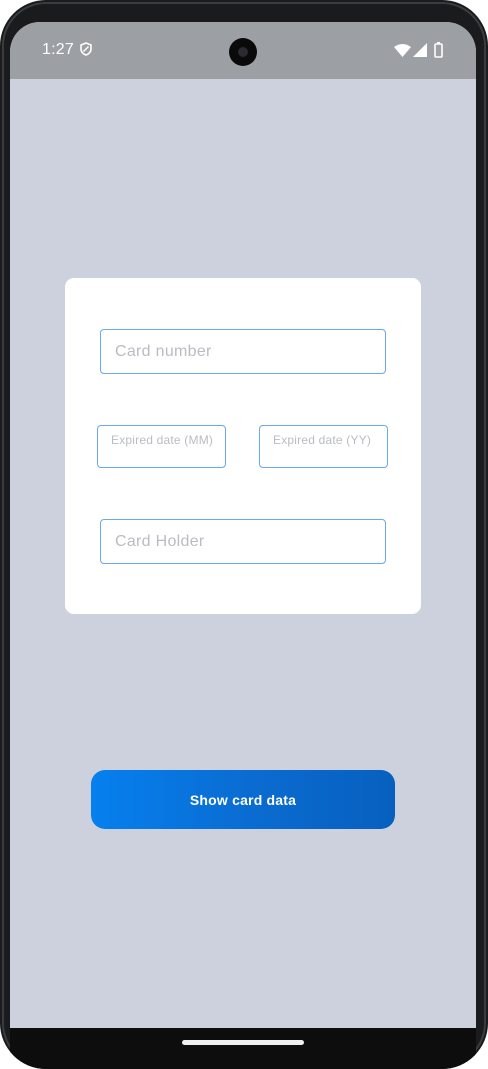 This screenshot has height=1069, width=488. What do you see at coordinates (58, 49) in the screenshot?
I see `status-time: 1:27` at bounding box center [58, 49].